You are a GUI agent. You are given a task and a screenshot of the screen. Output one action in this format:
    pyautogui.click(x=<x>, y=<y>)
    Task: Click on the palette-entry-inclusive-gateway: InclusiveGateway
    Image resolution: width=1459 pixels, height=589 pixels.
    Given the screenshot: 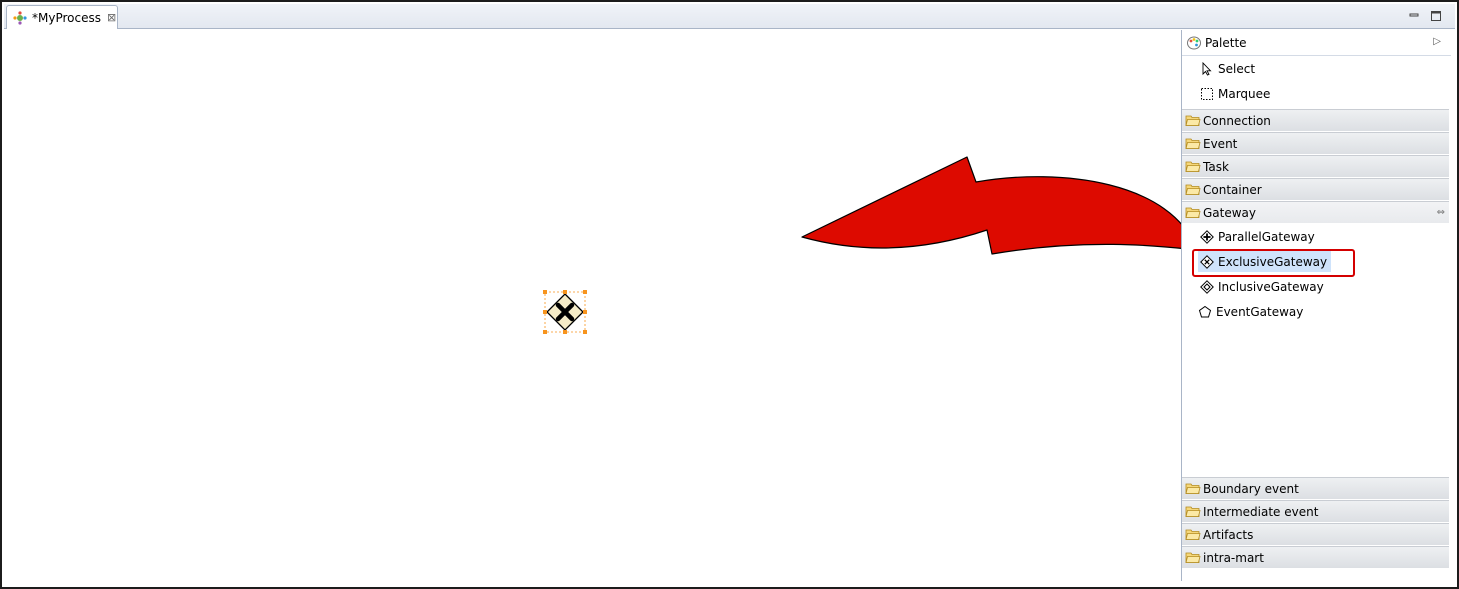 What is the action you would take?
    pyautogui.click(x=1316, y=286)
    